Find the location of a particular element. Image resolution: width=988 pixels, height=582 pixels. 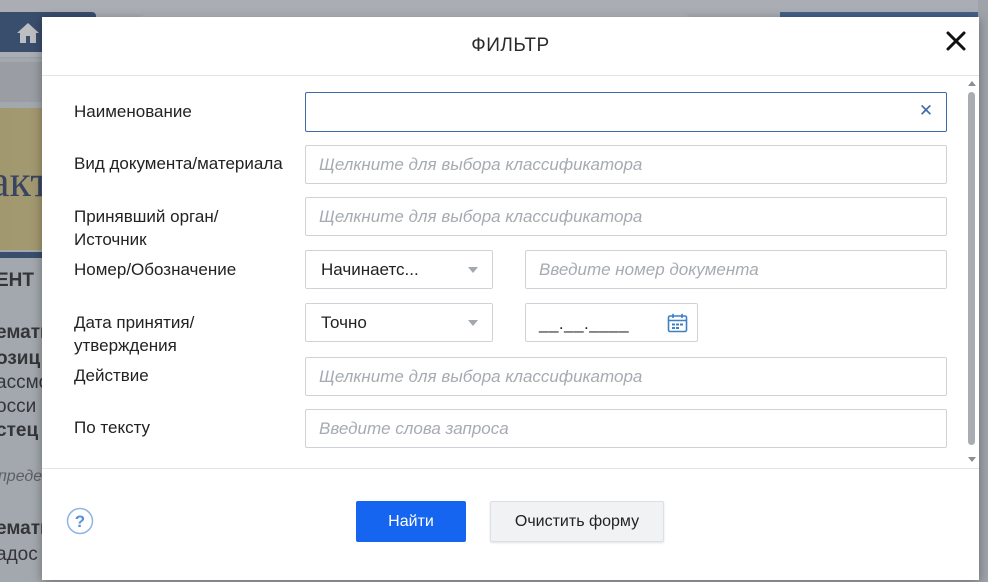

text-search-input is located at coordinates (626, 428).